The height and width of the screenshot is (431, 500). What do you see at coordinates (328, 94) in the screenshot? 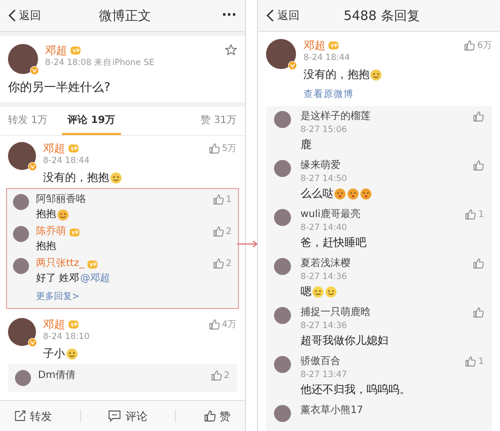
I see `view-original-link: 查看原微博` at bounding box center [328, 94].